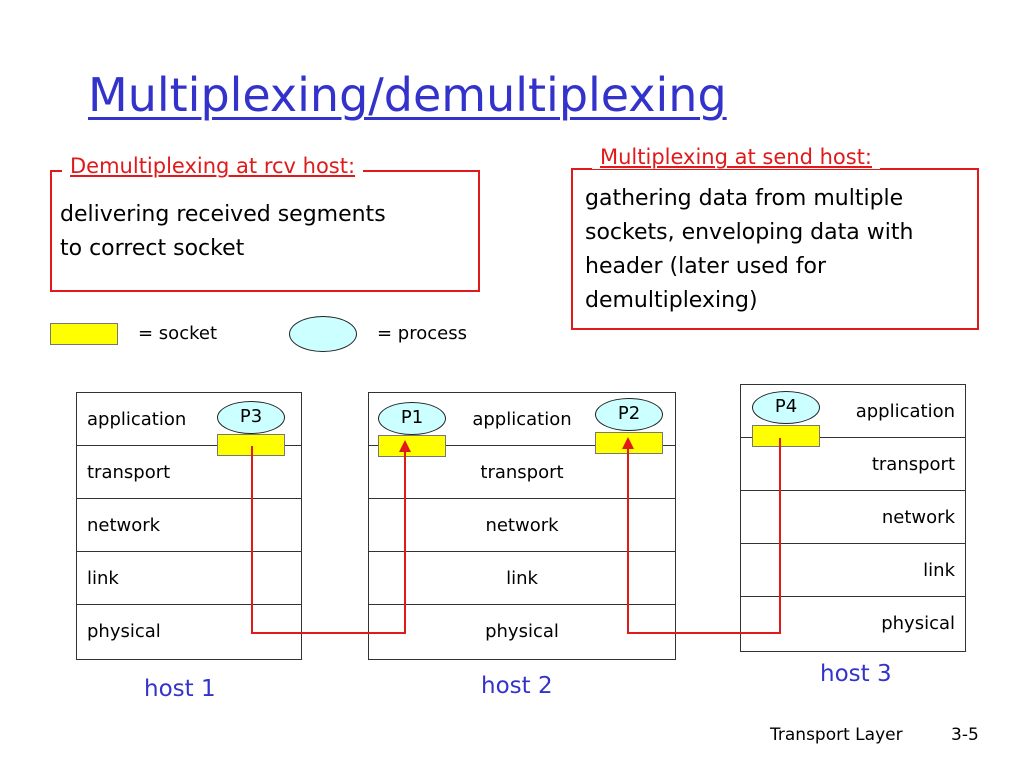 Image resolution: width=1024 pixels, height=768 pixels. What do you see at coordinates (422, 333) in the screenshot?
I see `legend-process-label: = process` at bounding box center [422, 333].